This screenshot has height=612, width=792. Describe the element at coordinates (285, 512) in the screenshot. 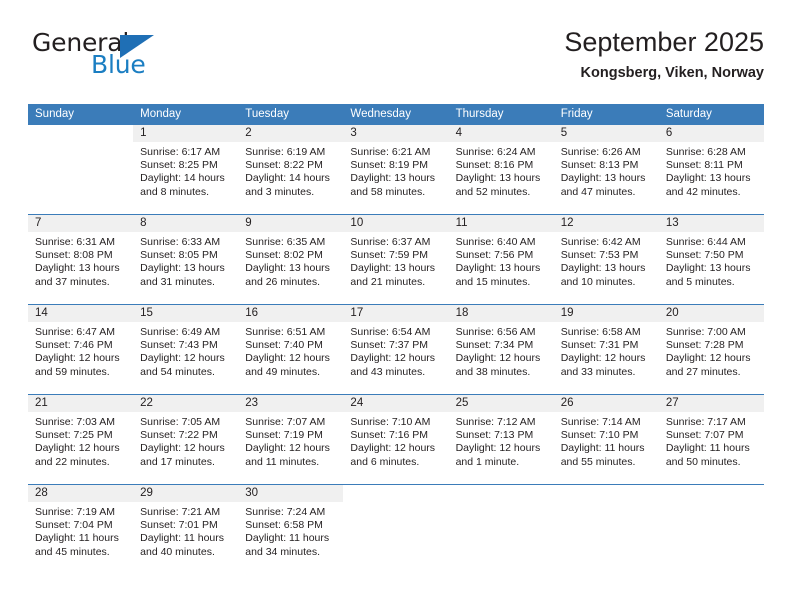

I see `sunrise-text: Sunrise: 7:24 AM` at that location.